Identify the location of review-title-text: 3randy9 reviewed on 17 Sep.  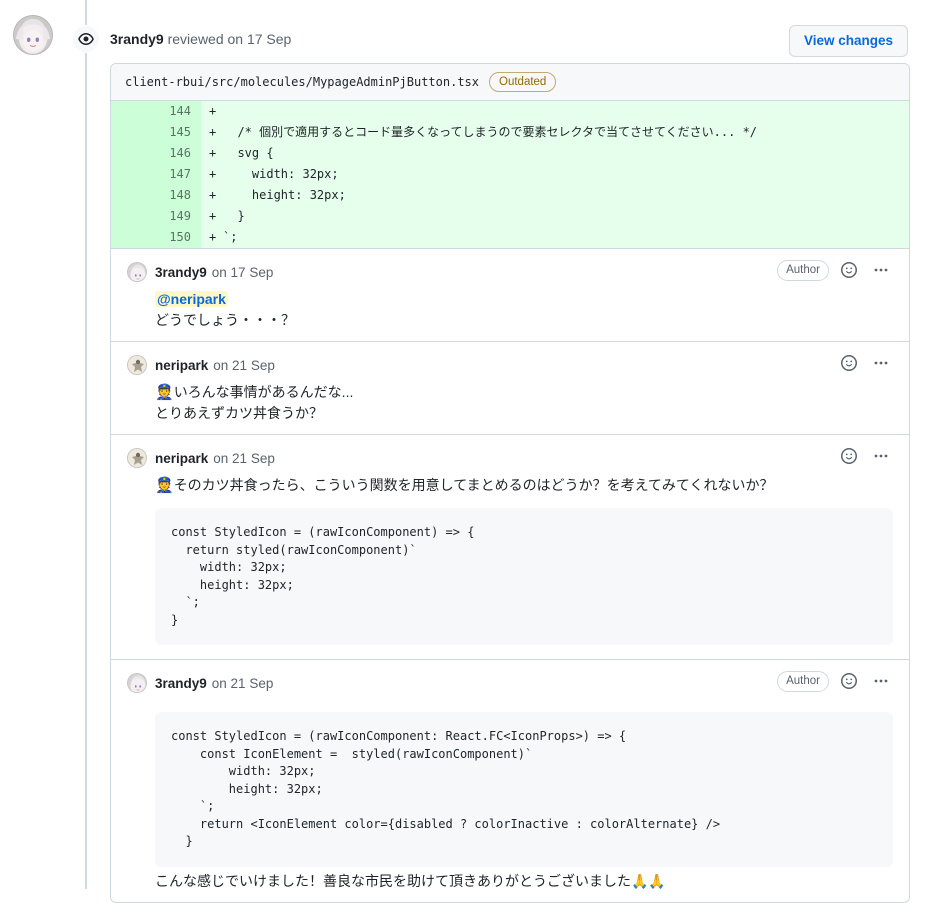
(200, 39).